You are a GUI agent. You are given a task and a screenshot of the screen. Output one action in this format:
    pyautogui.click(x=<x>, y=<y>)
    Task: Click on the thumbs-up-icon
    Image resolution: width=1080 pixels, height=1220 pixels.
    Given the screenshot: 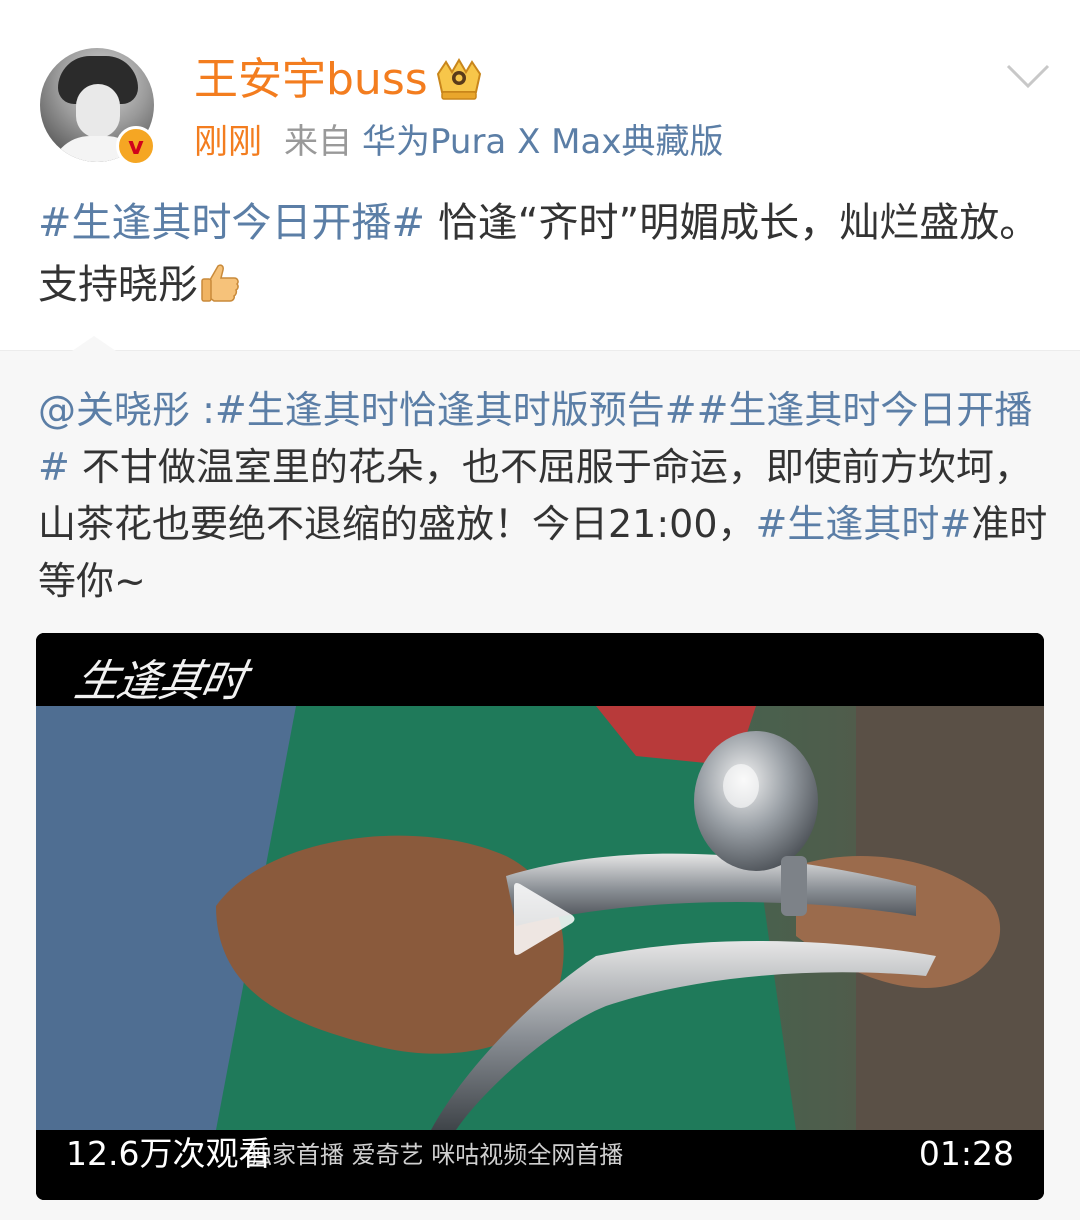 What is the action you would take?
    pyautogui.click(x=220, y=283)
    